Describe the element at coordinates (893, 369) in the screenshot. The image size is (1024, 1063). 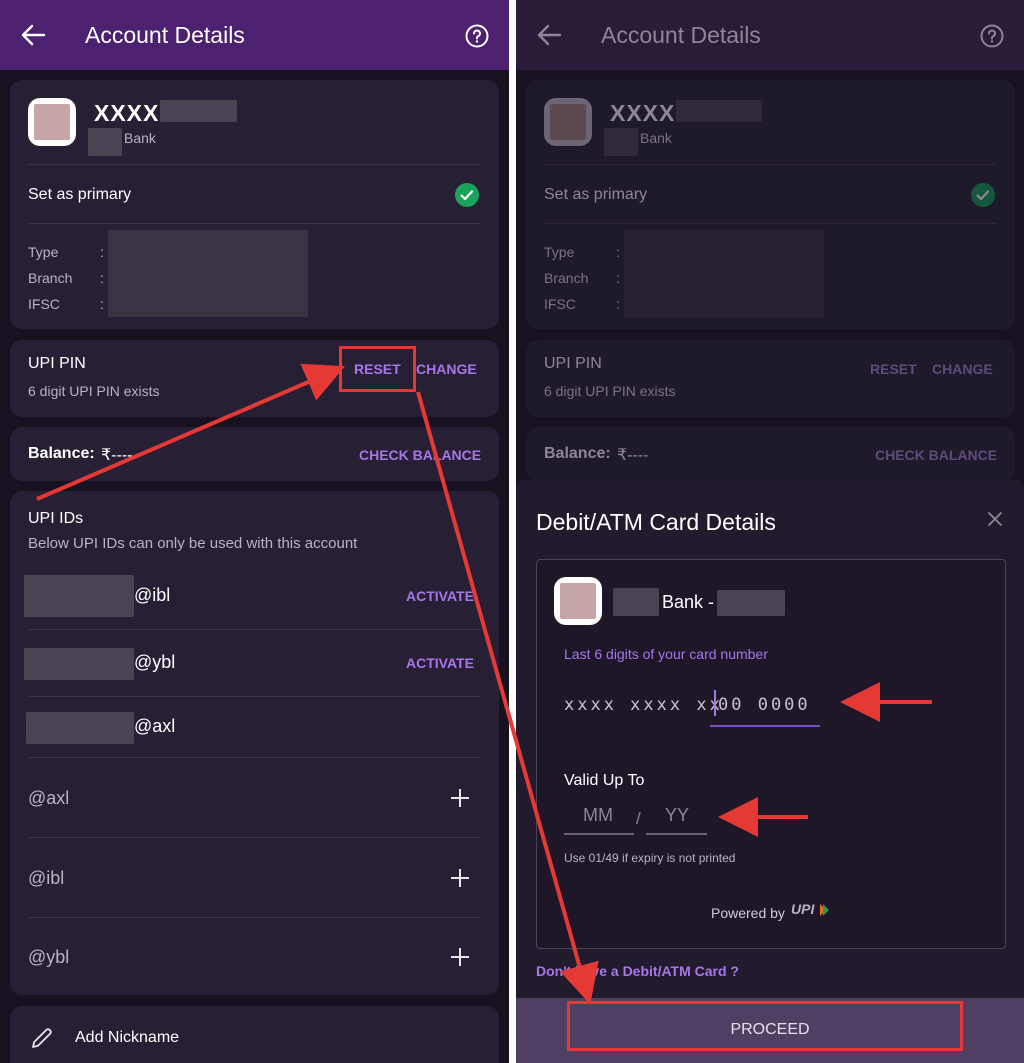
I see `reset-button: RESET` at that location.